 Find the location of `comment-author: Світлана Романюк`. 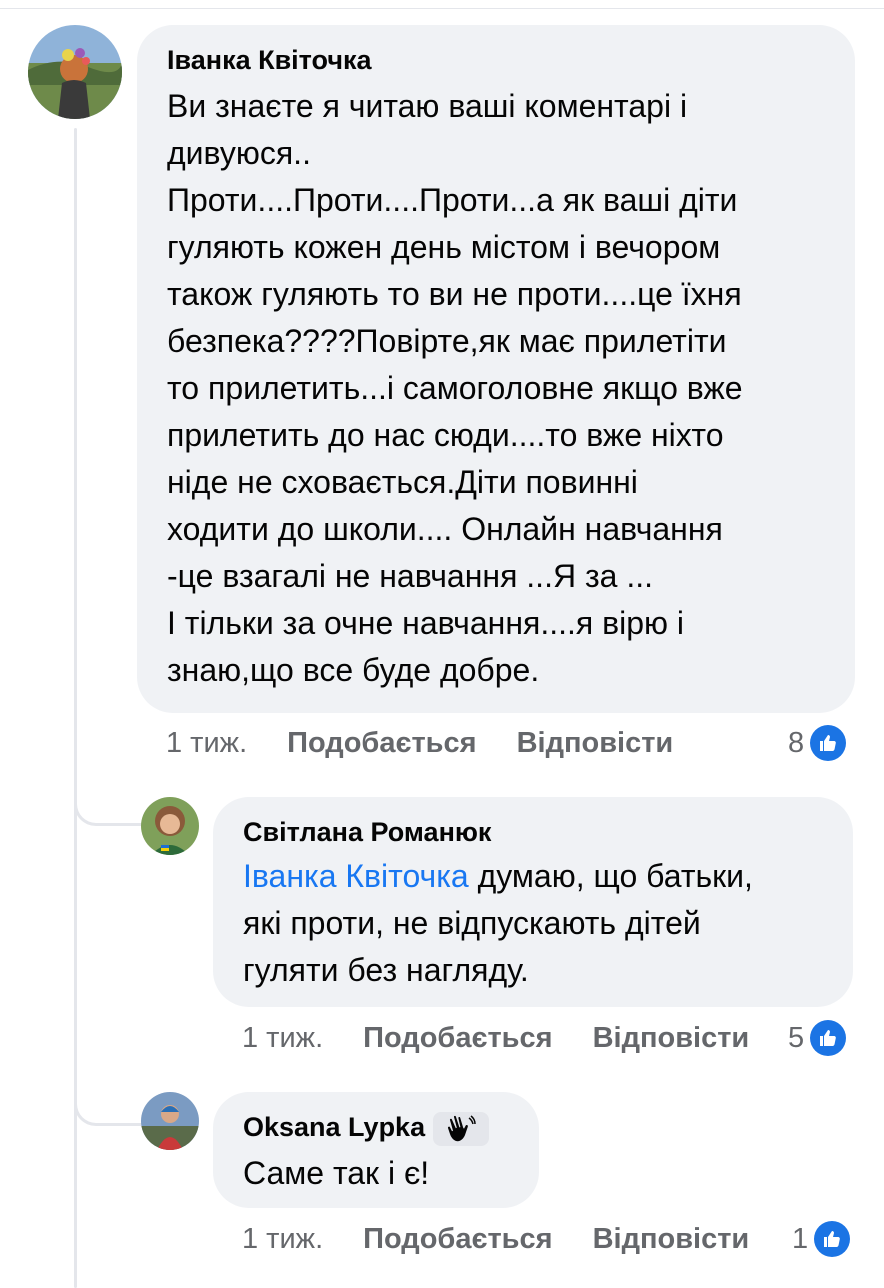

comment-author: Світлана Романюк is located at coordinates (533, 832).